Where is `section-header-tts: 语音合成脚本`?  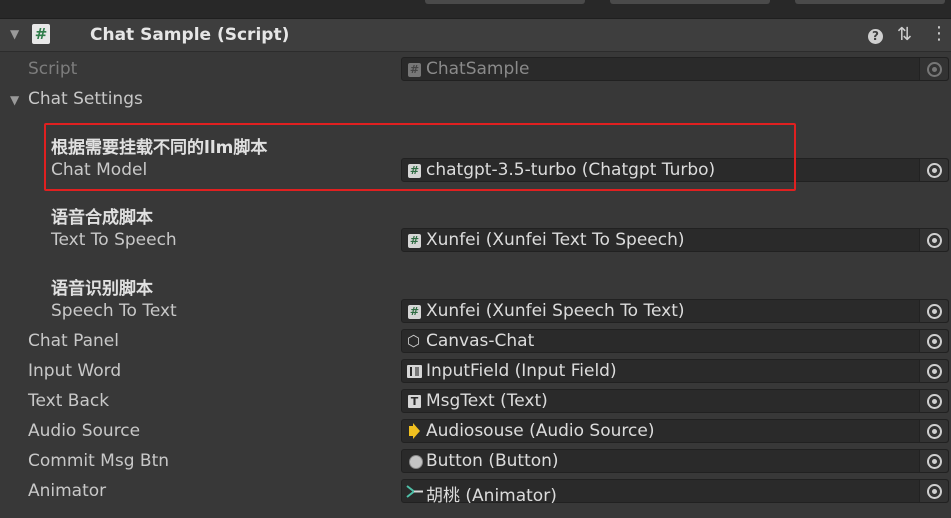
section-header-tts: 语音合成脚本 is located at coordinates (102, 218).